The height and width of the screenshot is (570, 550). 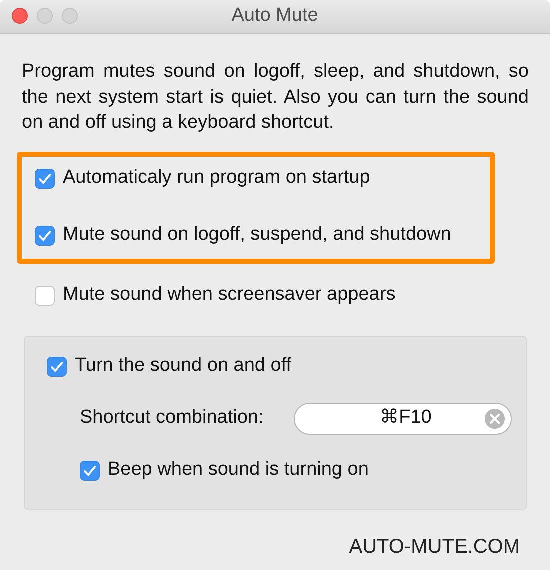 I want to click on option-label: Automaticaly run program on startup, so click(x=216, y=178).